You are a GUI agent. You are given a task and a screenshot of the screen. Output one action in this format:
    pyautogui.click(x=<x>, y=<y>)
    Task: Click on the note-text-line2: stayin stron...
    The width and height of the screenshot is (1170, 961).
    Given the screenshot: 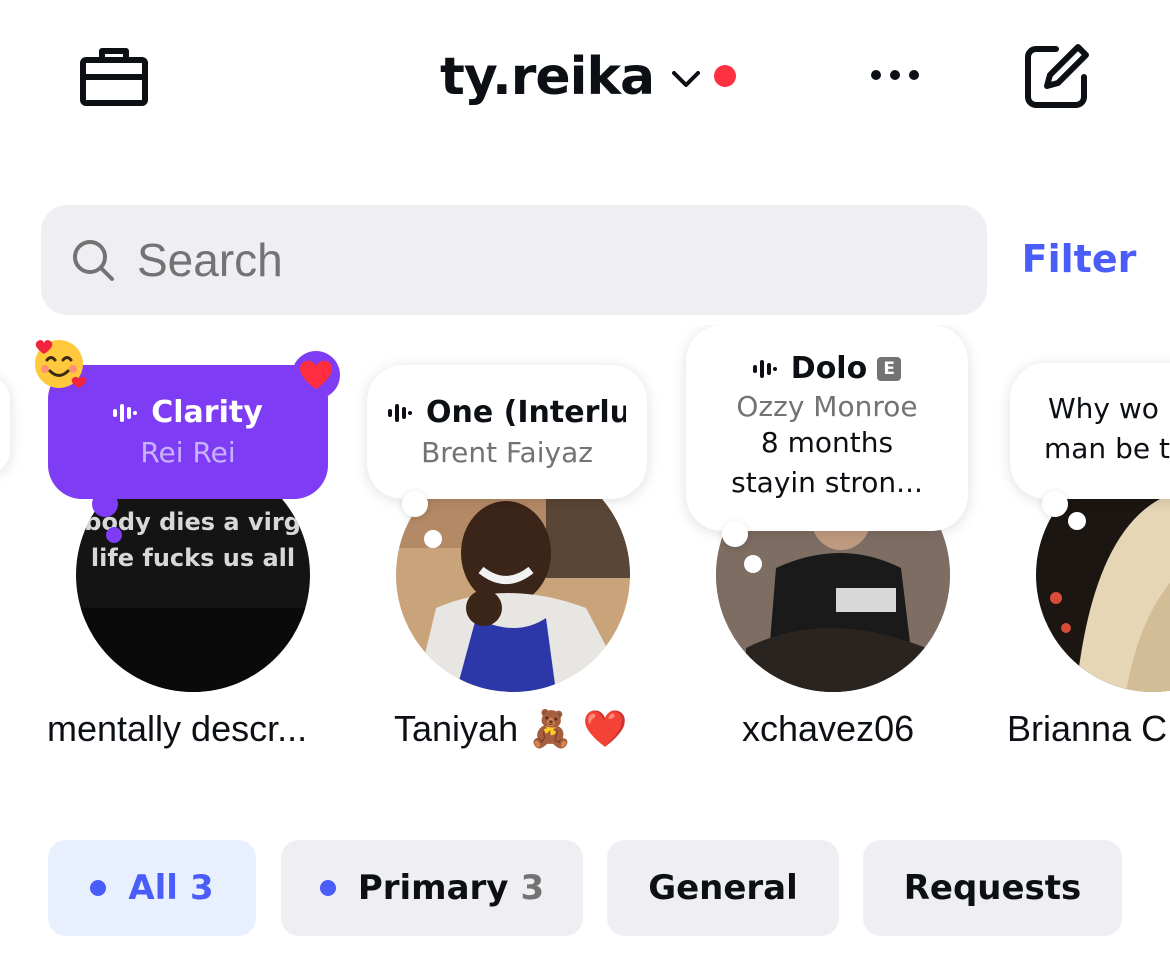 What is the action you would take?
    pyautogui.click(x=827, y=482)
    